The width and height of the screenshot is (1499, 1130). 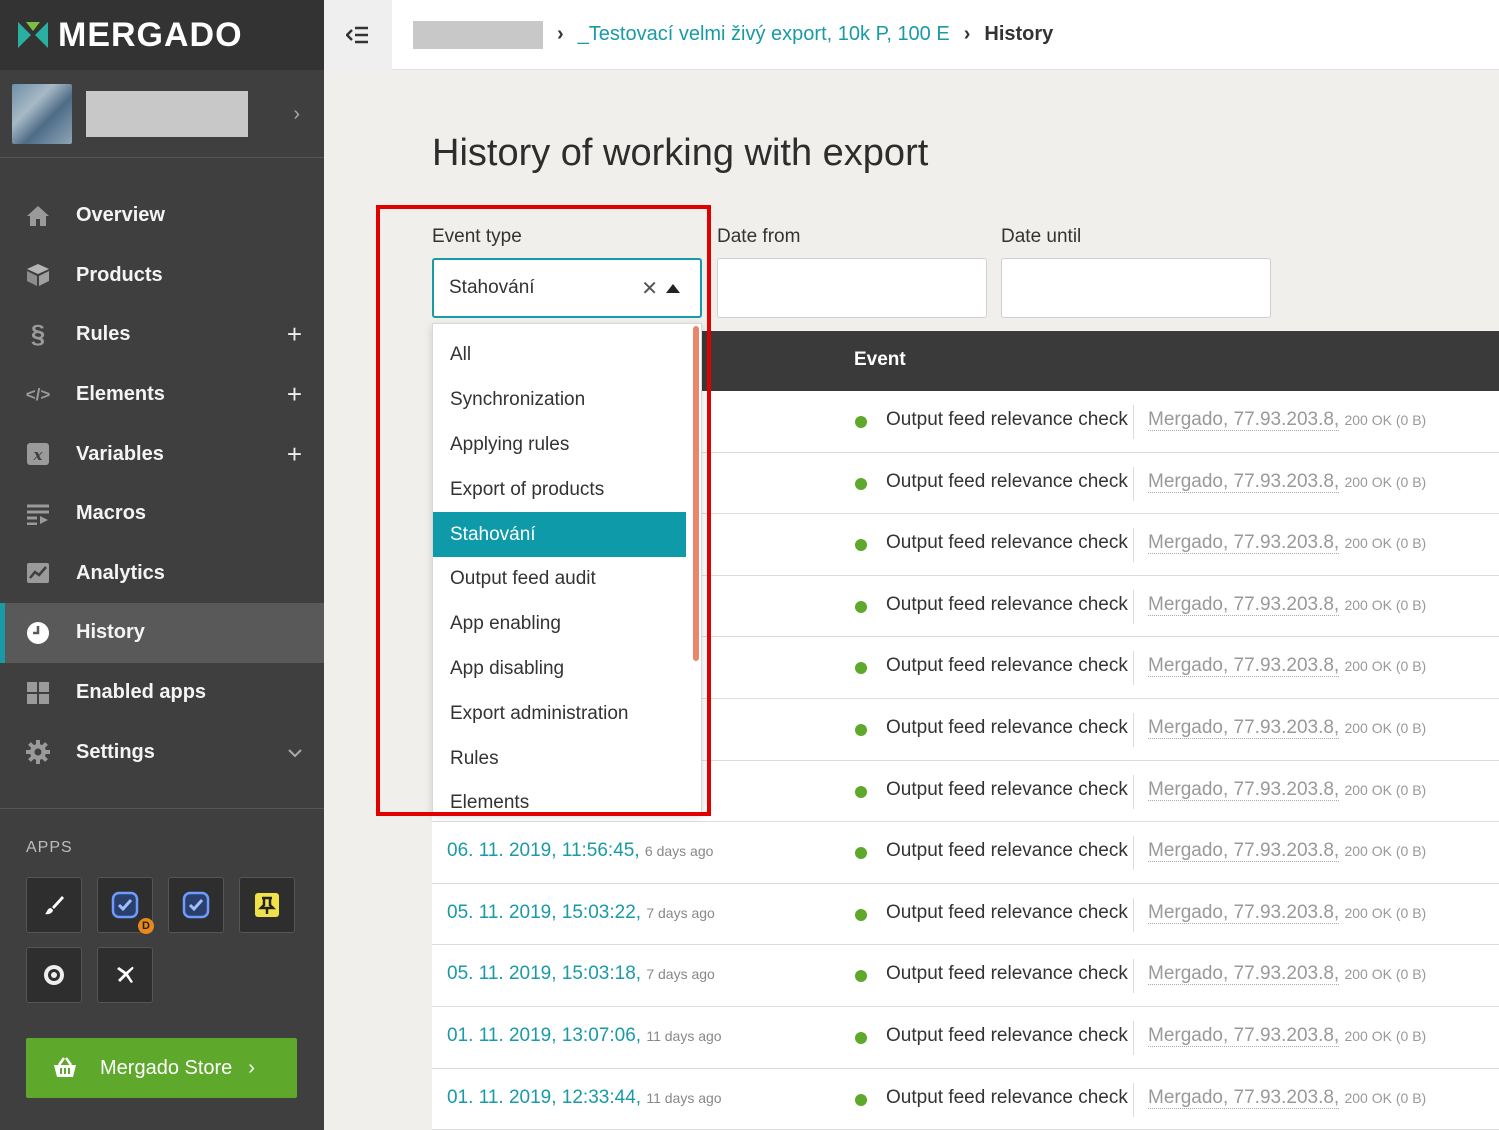 I want to click on row-date-value: 01. 11. 2019, 13:07:06,, so click(x=544, y=1035).